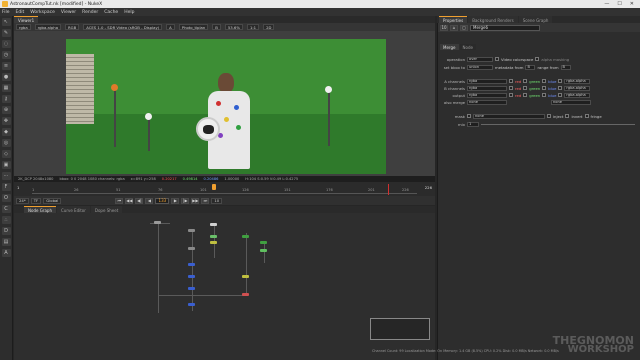 The image size is (640, 360). Describe the element at coordinates (48, 27) in the screenshot. I see `layer-dropdown: rgba.alpha` at that location.